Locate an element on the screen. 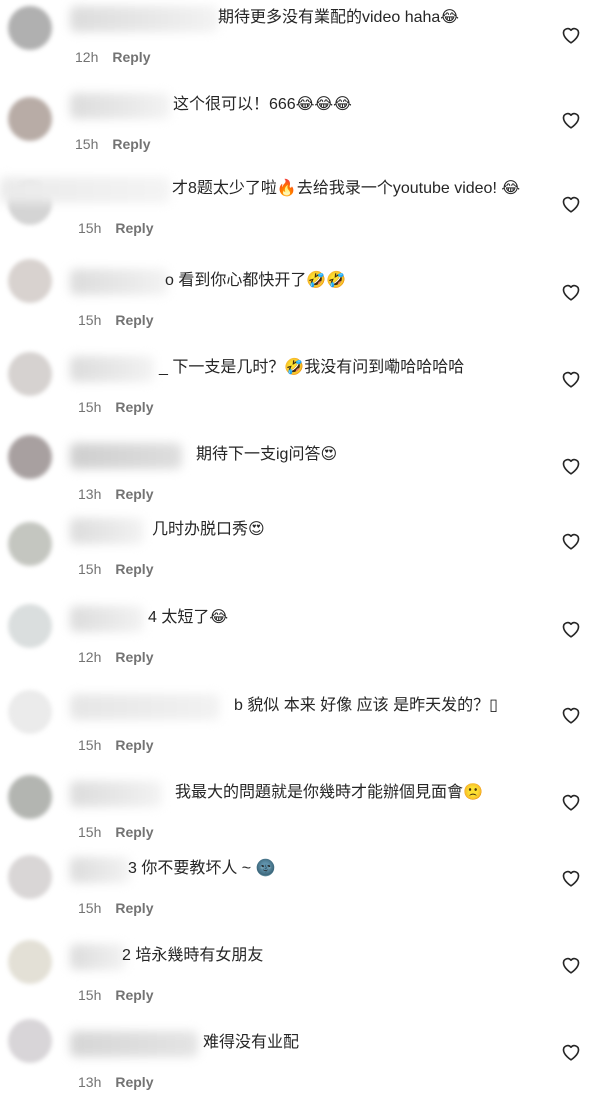 This screenshot has height=1106, width=600. comment-text: 2 培永幾時有女朋友 is located at coordinates (193, 955).